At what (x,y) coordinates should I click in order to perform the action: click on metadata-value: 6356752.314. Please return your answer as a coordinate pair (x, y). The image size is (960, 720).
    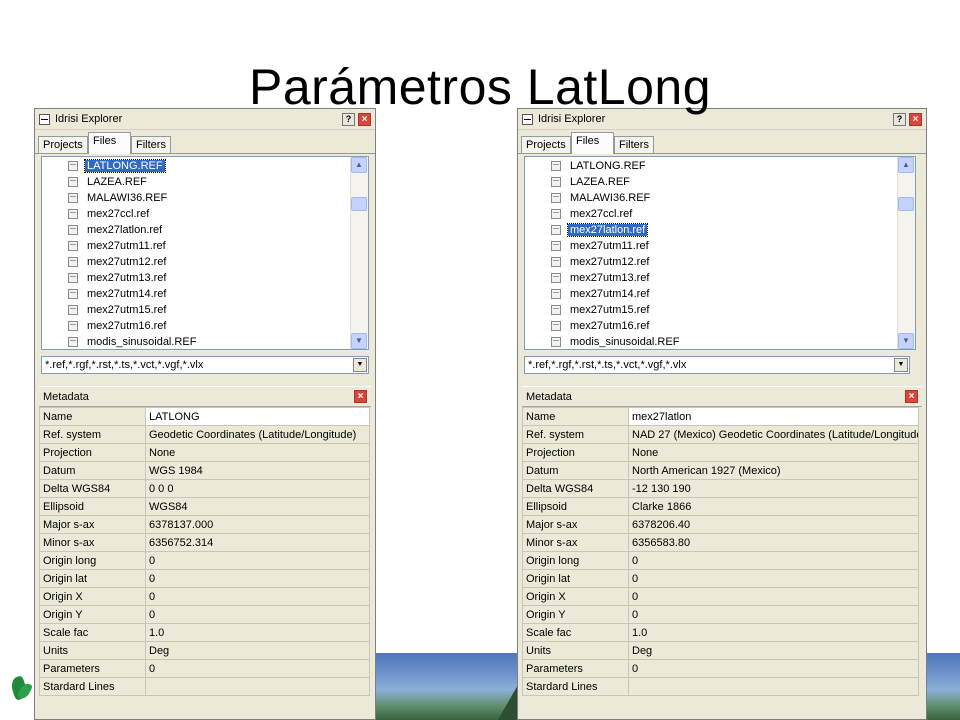
    Looking at the image, I should click on (257, 542).